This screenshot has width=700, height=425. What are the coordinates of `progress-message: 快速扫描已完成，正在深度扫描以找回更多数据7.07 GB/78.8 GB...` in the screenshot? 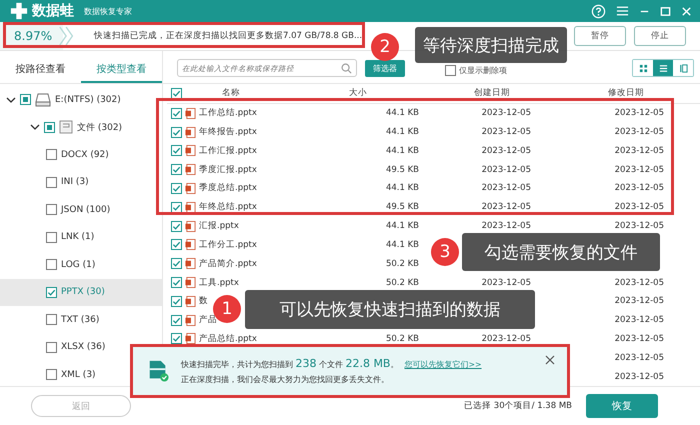 It's located at (228, 36).